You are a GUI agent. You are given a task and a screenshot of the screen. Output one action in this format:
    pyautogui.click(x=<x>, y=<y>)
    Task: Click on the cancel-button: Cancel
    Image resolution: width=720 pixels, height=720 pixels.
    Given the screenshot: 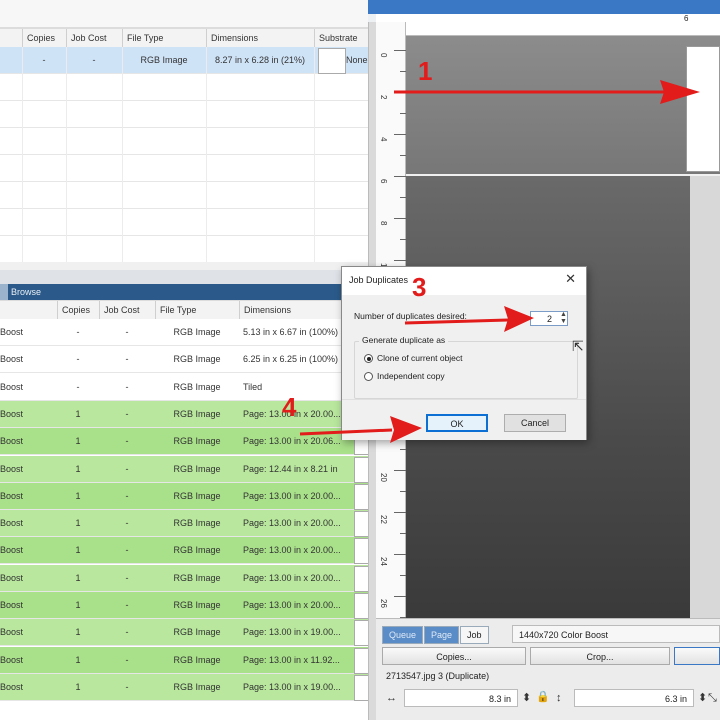 What is the action you would take?
    pyautogui.click(x=535, y=423)
    